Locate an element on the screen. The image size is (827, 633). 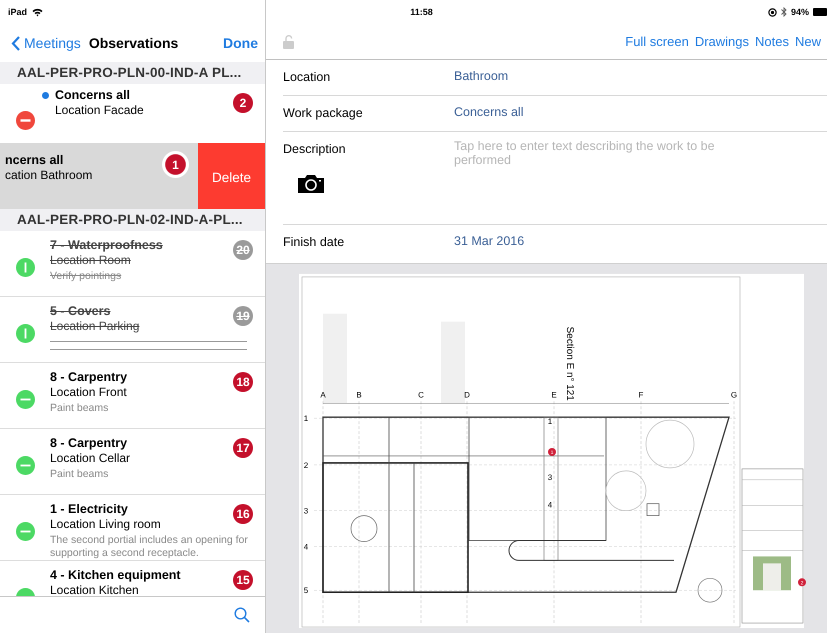
count-badge: 18 is located at coordinates (243, 382).